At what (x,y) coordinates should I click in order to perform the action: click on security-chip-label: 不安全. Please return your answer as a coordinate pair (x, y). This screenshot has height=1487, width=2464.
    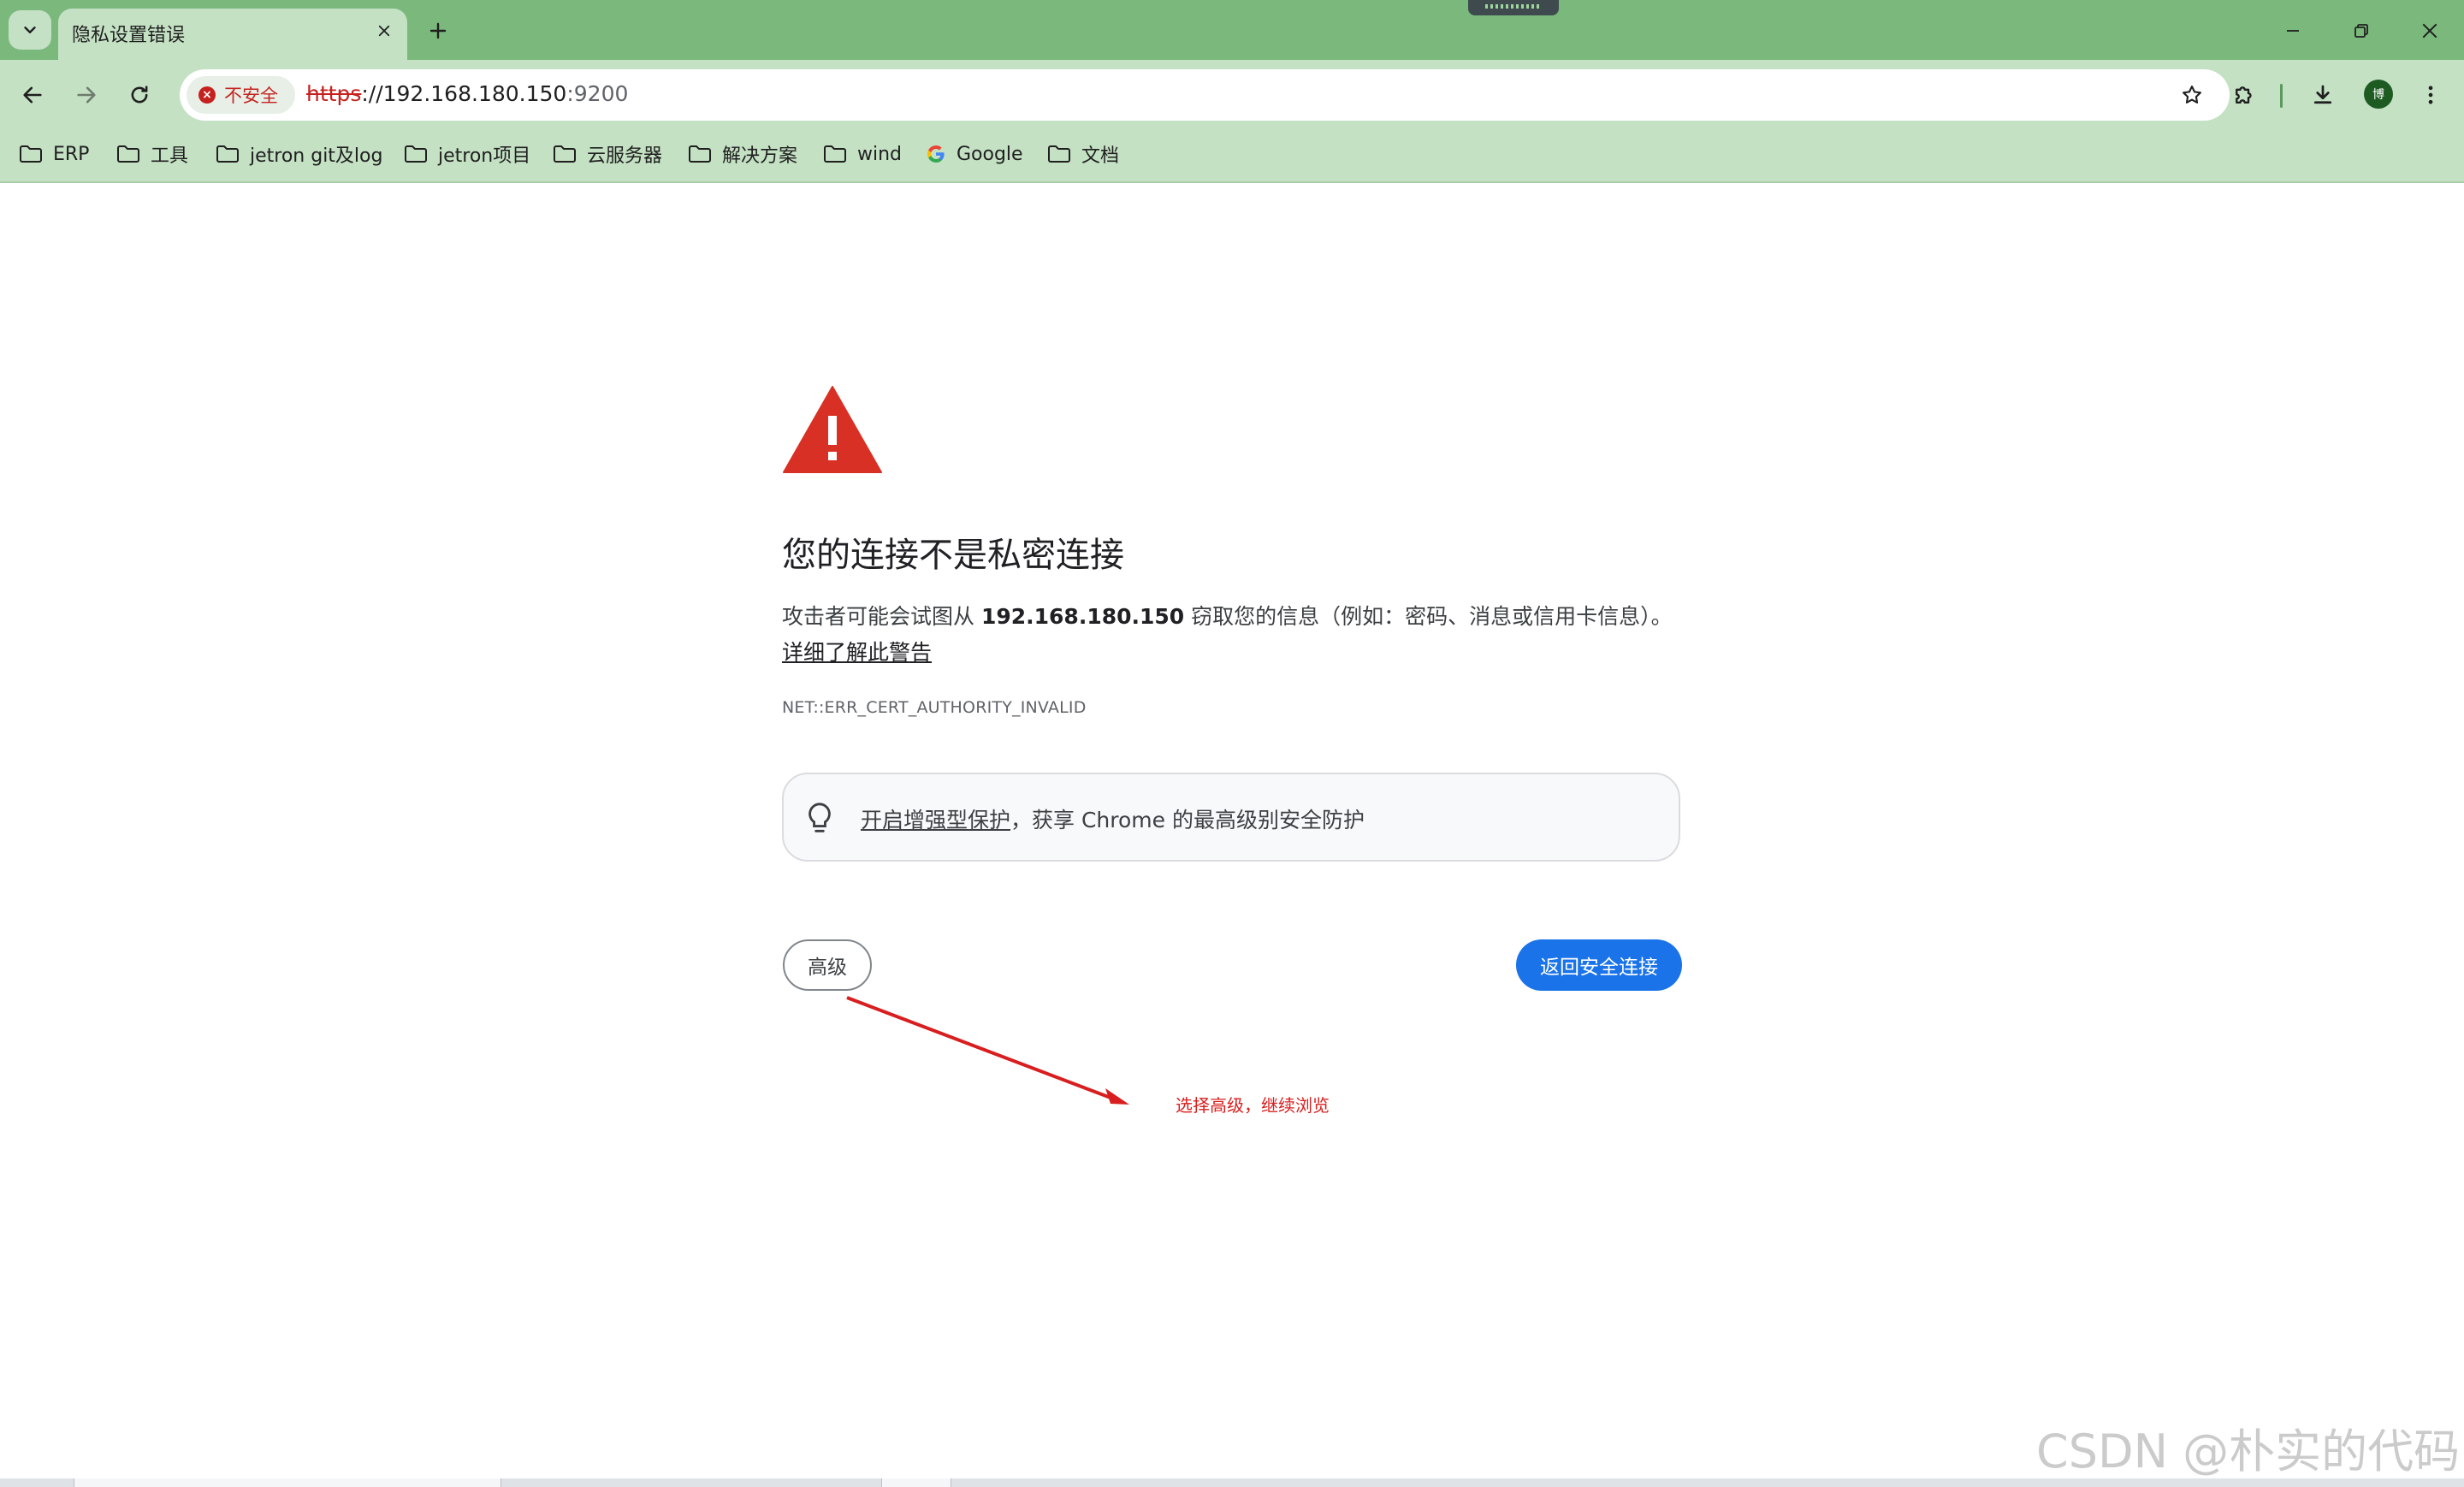
    Looking at the image, I should click on (251, 96).